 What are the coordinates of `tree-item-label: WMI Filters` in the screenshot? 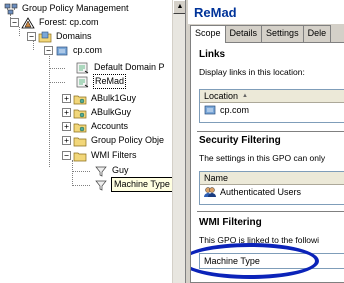 It's located at (114, 155).